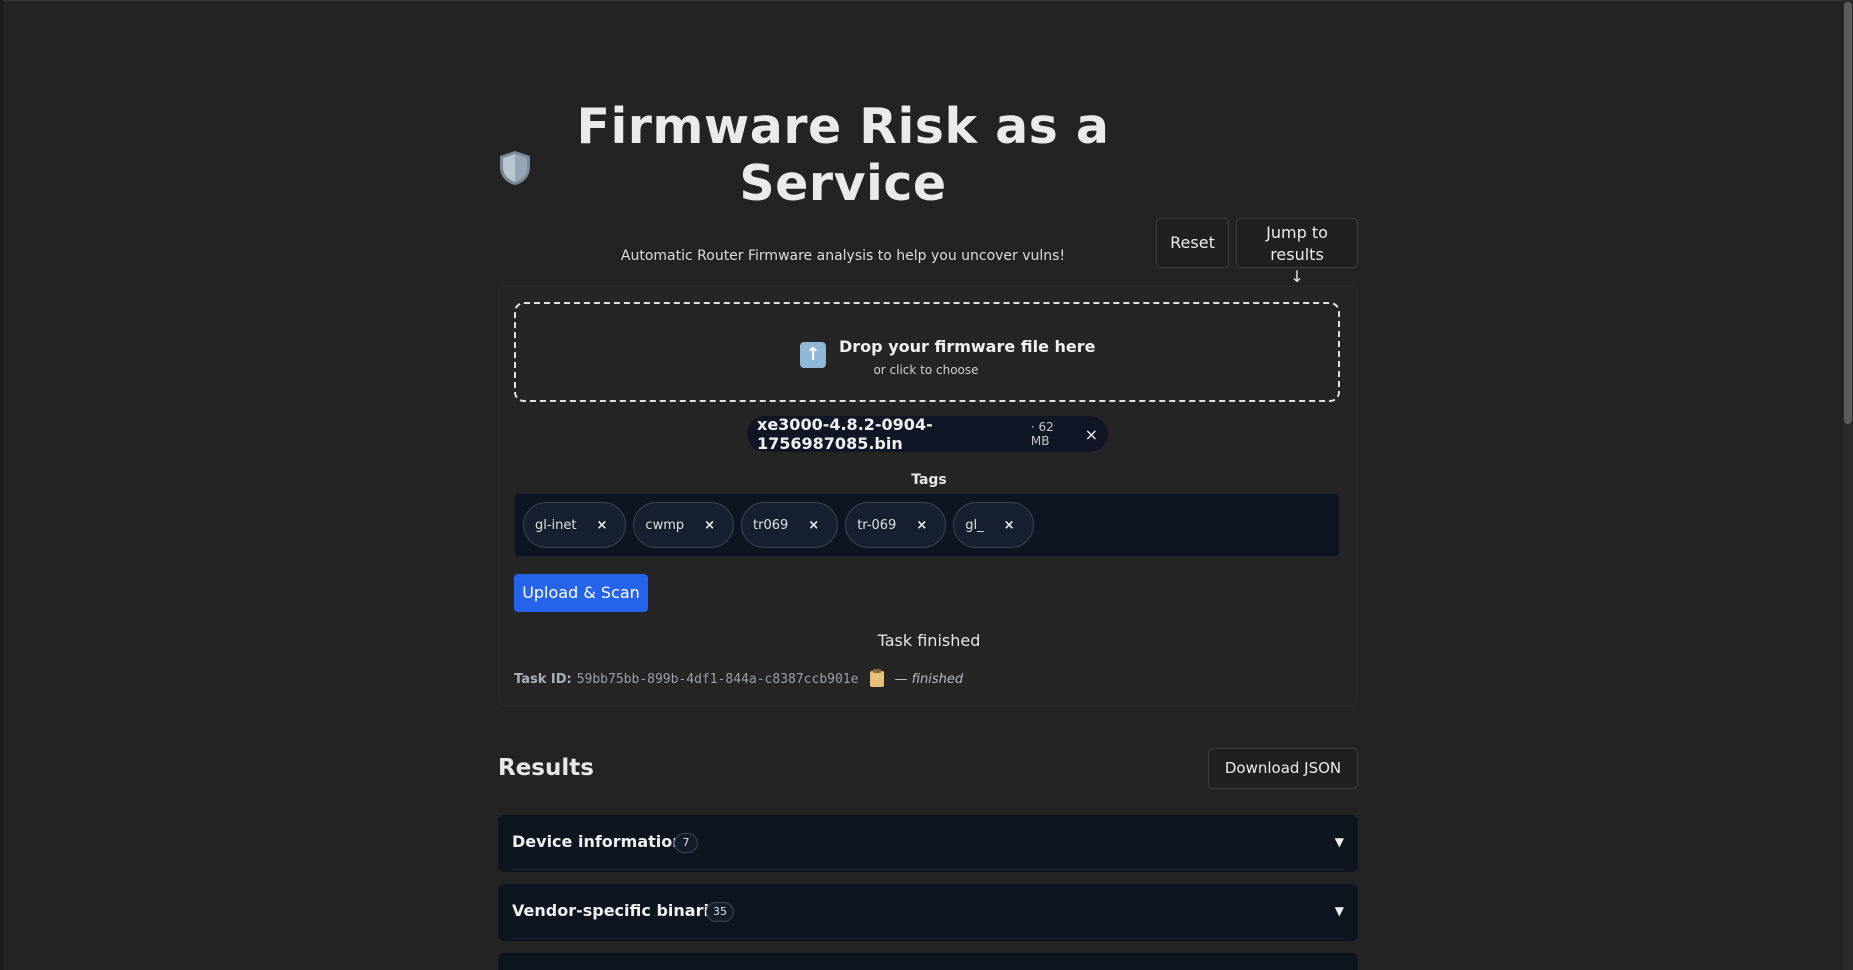 The height and width of the screenshot is (970, 1853). Describe the element at coordinates (665, 525) in the screenshot. I see `tag-label: cwmp` at that location.